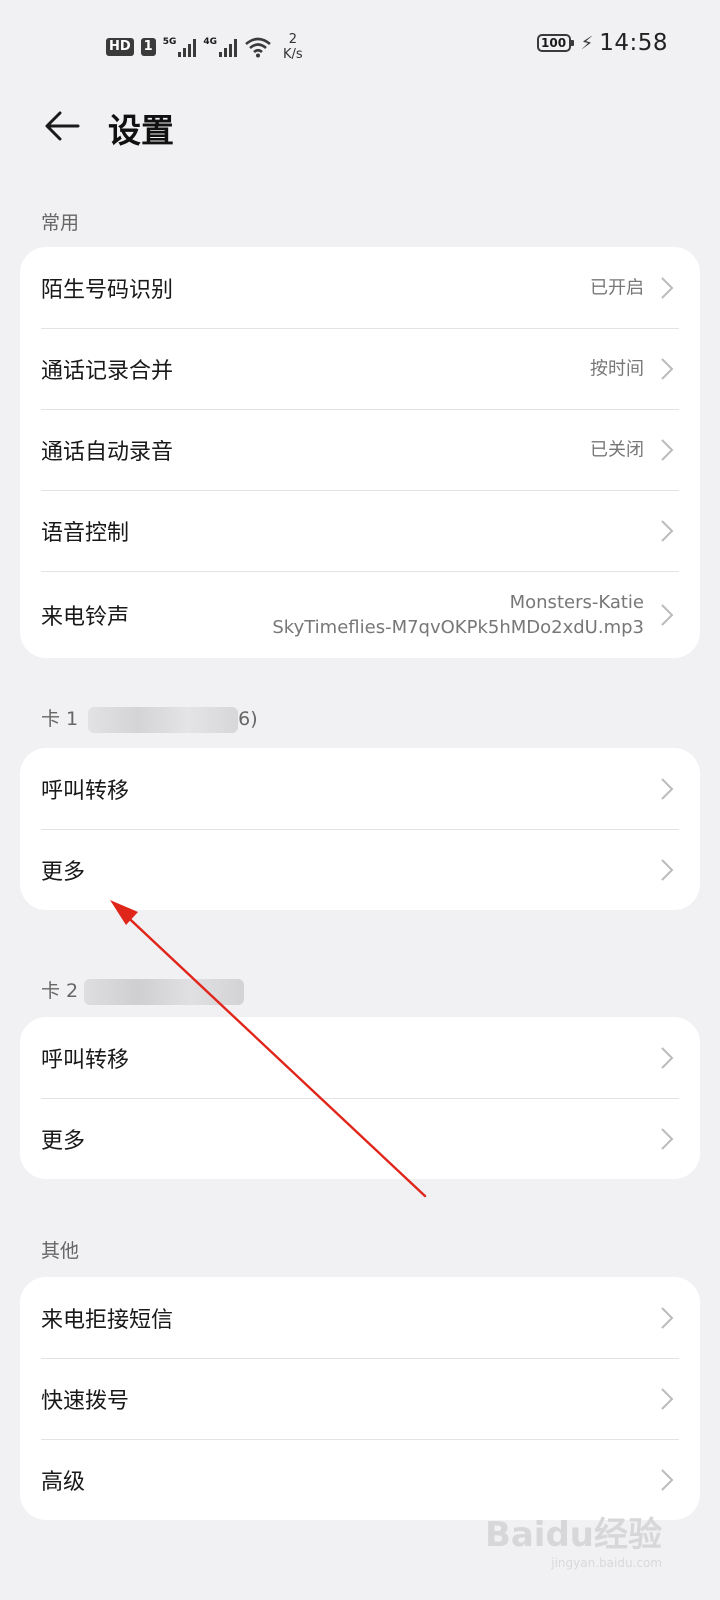 This screenshot has height=1600, width=720. I want to click on item-value: 按时间, so click(617, 368).